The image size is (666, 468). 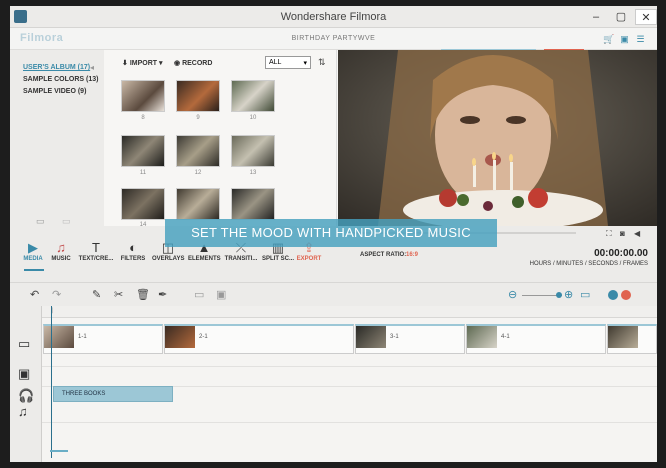 What do you see at coordinates (637, 233) in the screenshot?
I see `volume-icon: ◀` at bounding box center [637, 233].